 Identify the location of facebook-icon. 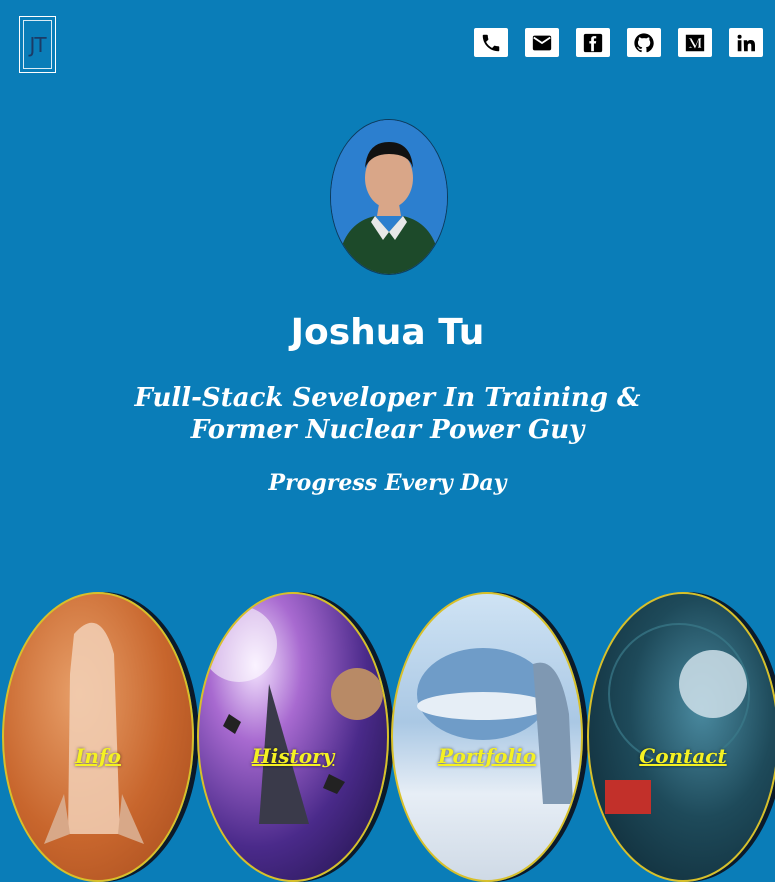
(593, 42).